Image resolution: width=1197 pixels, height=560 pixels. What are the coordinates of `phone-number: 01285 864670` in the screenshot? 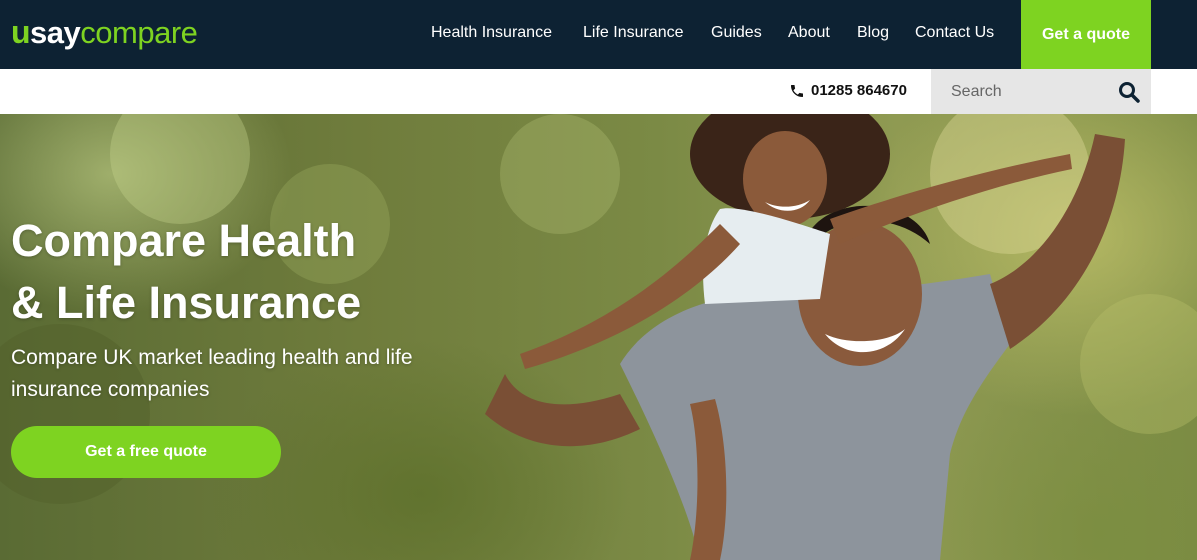 It's located at (859, 90).